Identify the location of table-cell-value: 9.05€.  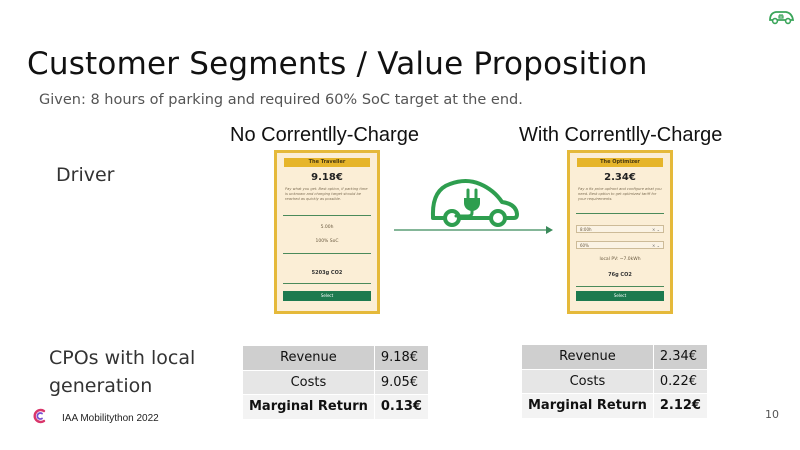
(401, 382).